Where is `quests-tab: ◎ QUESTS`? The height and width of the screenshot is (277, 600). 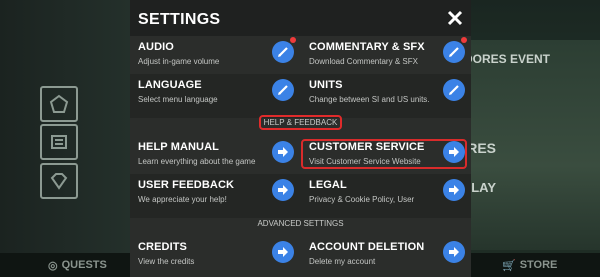 quests-tab: ◎ QUESTS is located at coordinates (77, 265).